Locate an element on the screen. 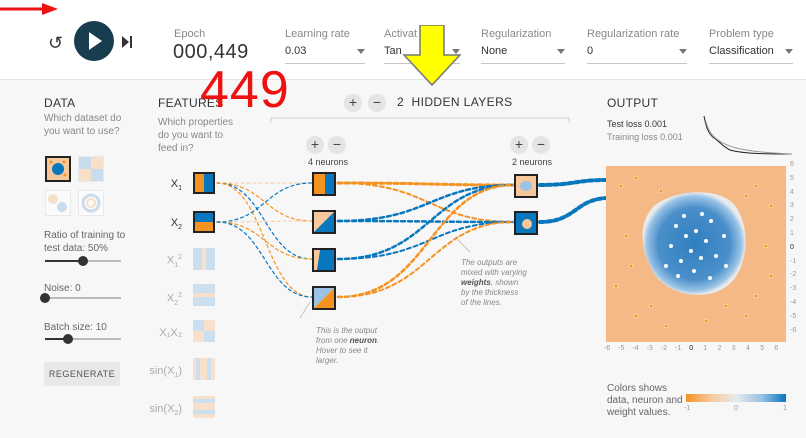 The width and height of the screenshot is (806, 438). legend-max: 1 is located at coordinates (785, 408).